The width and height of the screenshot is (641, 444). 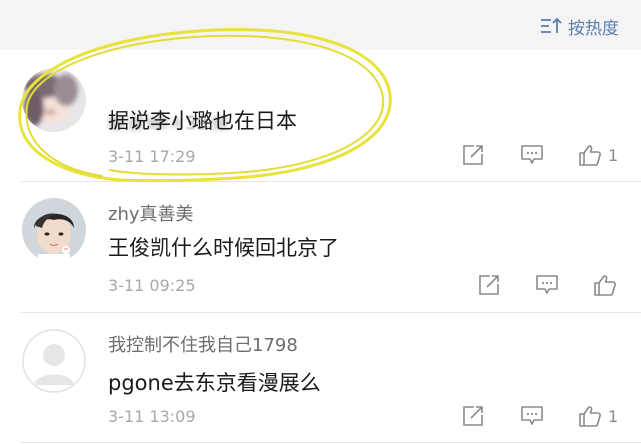 I want to click on comment-time: 3-11 09:25, so click(x=152, y=285).